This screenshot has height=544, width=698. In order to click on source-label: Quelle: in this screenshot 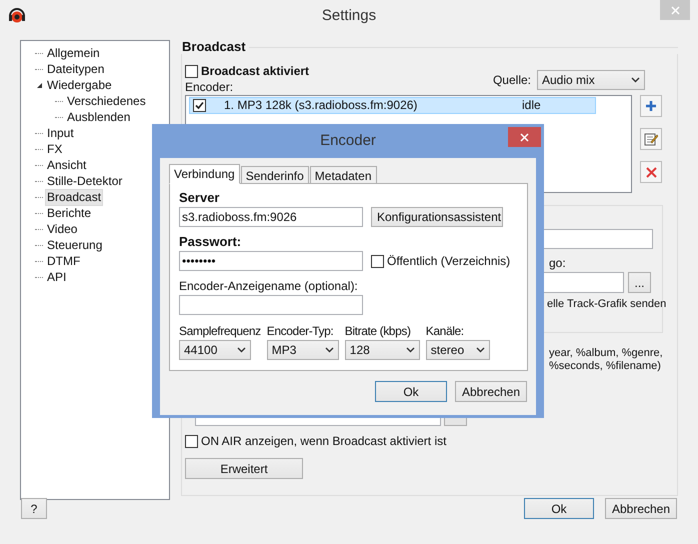, I will do `click(511, 80)`.